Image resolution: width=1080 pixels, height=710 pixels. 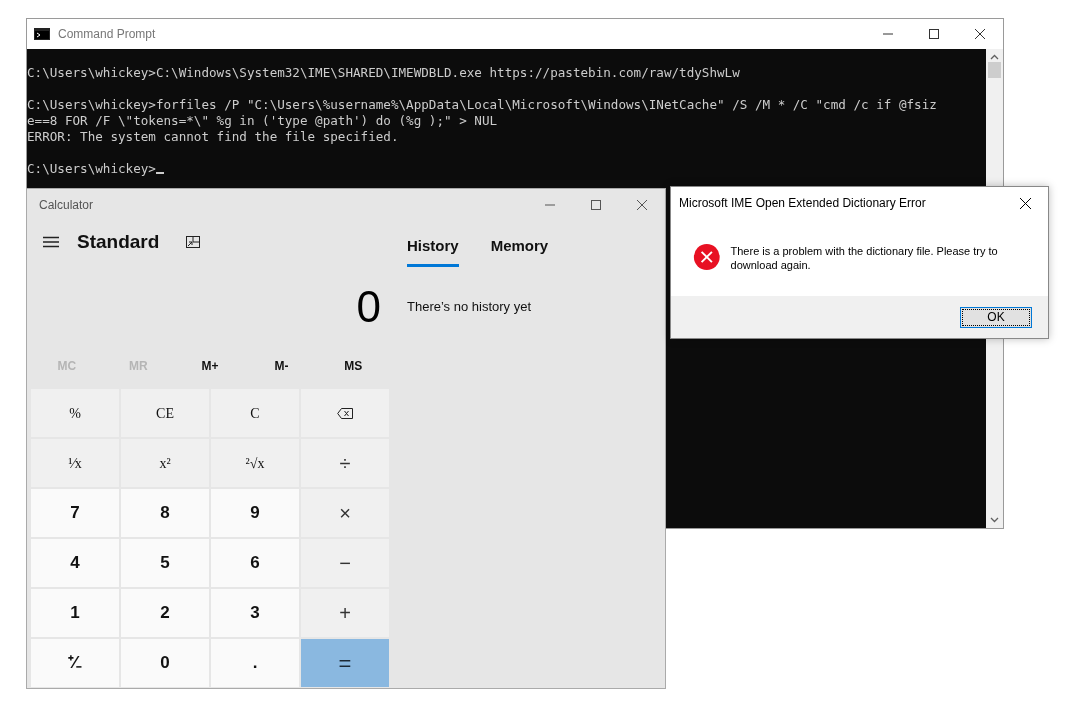 I want to click on mode-title: Standard, so click(x=119, y=241).